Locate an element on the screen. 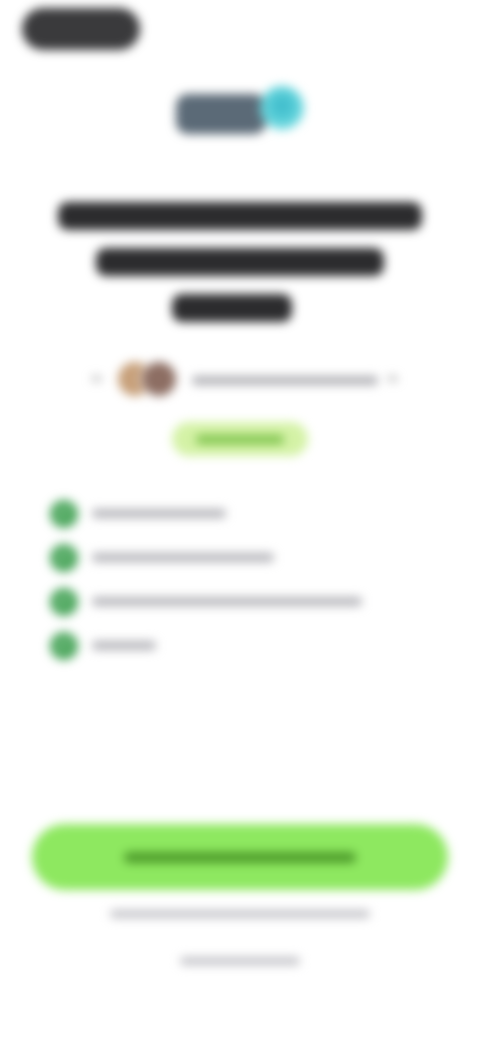  secondary-link is located at coordinates (240, 961).